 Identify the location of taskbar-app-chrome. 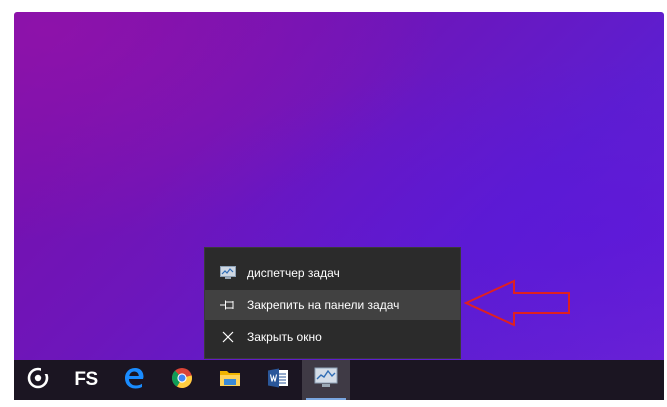
(182, 380).